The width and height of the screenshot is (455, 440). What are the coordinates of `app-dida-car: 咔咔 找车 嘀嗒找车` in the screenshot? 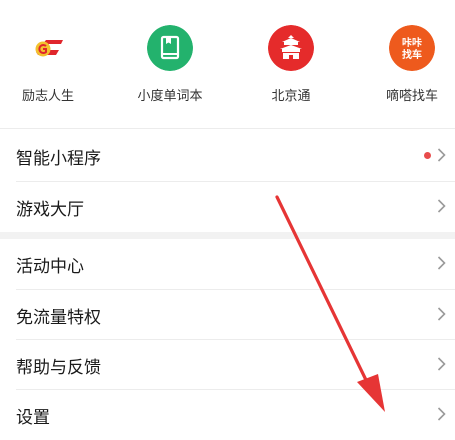 It's located at (411, 64).